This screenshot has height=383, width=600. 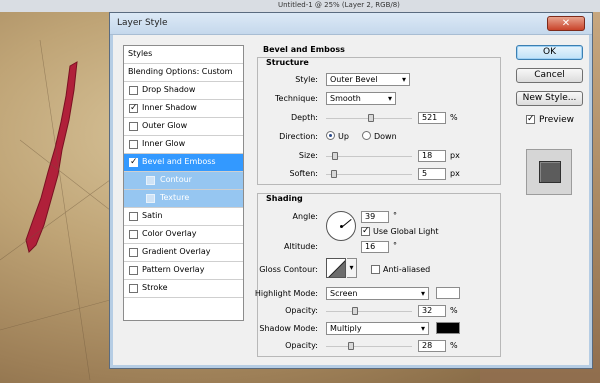 I want to click on use-global-light-checkbox, so click(x=365, y=231).